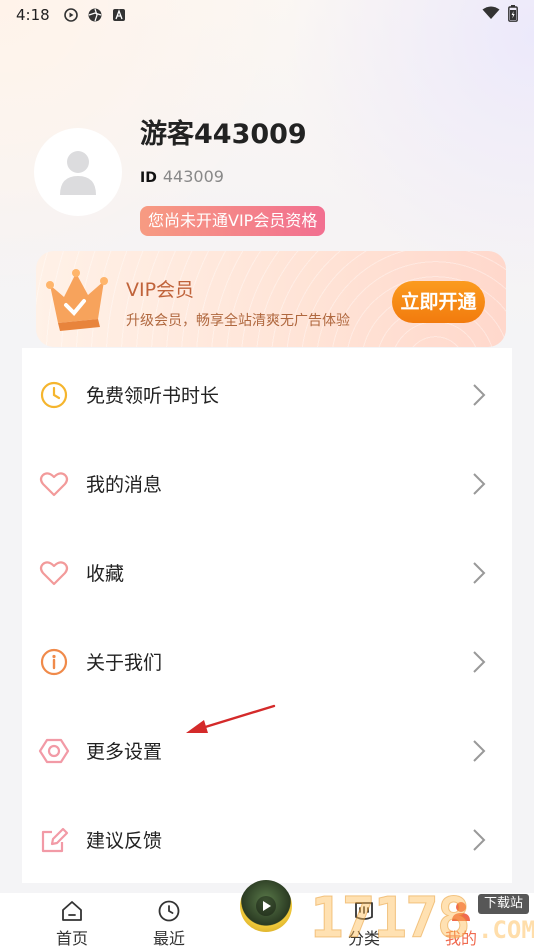 The width and height of the screenshot is (534, 950). Describe the element at coordinates (160, 290) in the screenshot. I see `vip-title: VIP会员` at that location.